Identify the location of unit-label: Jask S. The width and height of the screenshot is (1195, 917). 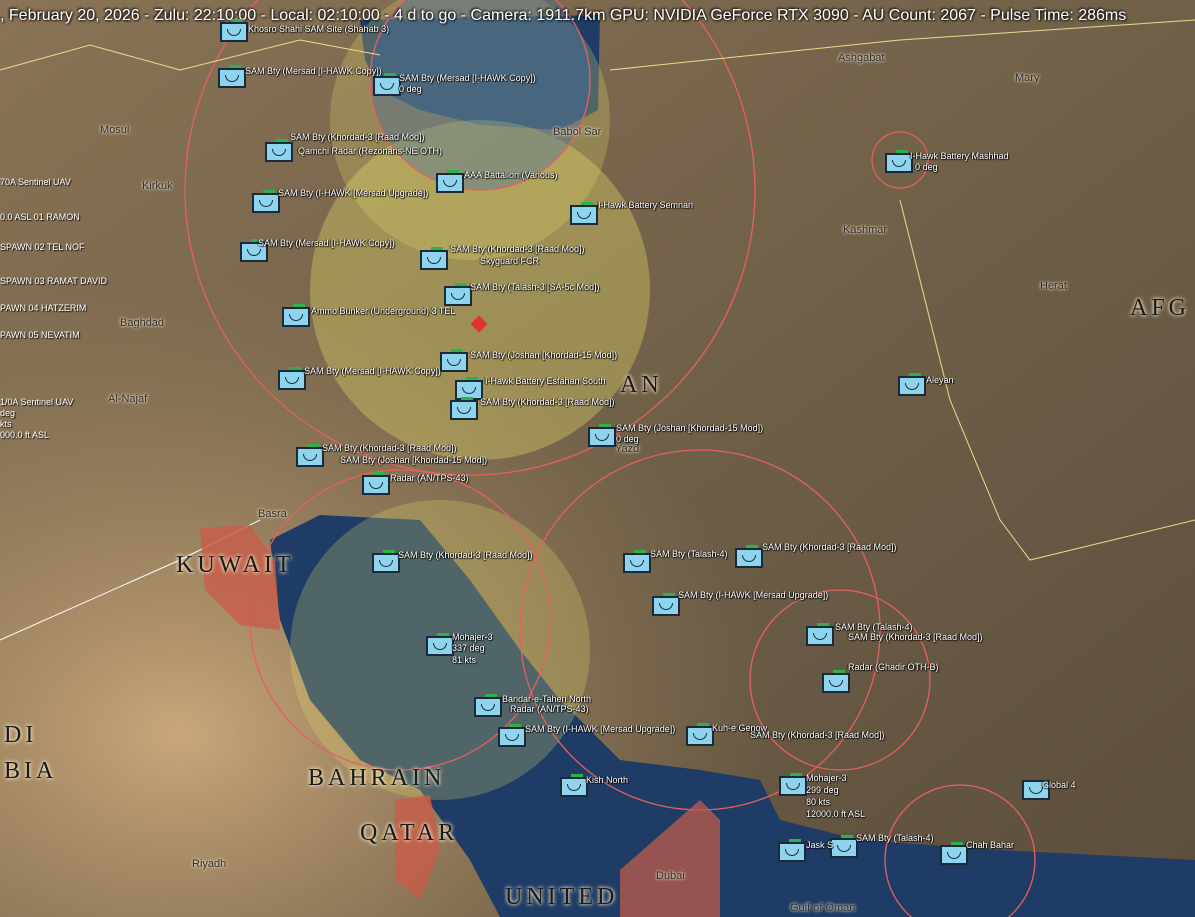
(820, 845).